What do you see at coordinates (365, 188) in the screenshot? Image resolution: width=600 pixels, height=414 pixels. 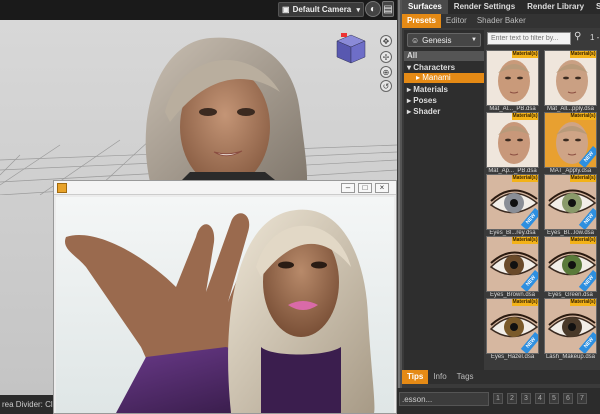 I see `maximize-button: □` at bounding box center [365, 188].